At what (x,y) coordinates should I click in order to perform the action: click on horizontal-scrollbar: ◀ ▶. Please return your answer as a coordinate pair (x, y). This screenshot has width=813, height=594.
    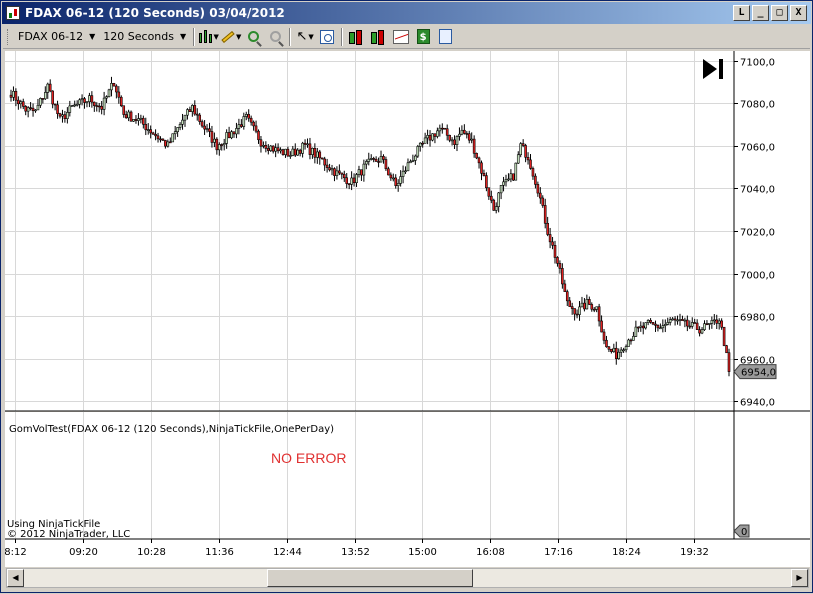
    Looking at the image, I should click on (407, 578).